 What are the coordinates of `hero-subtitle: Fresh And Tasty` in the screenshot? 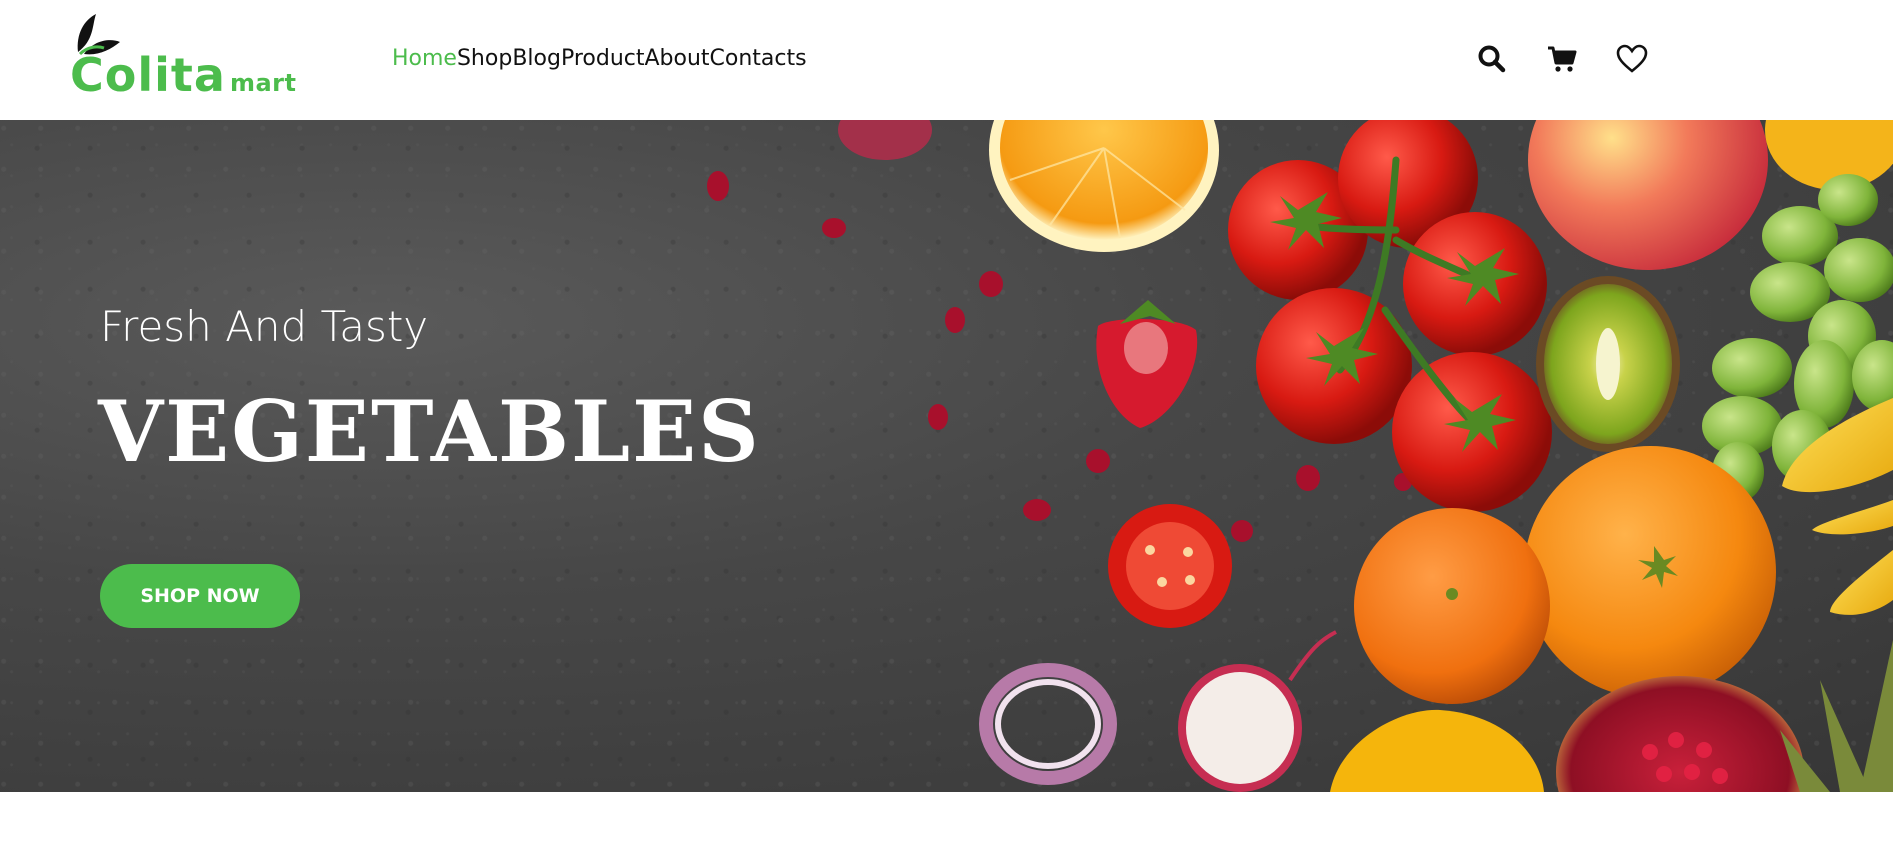 It's located at (264, 326).